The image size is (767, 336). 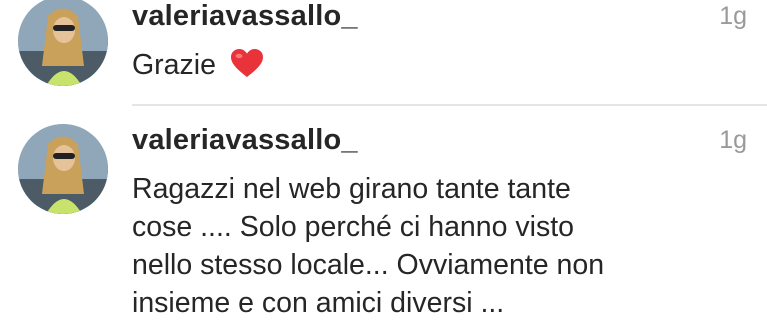 What do you see at coordinates (368, 265) in the screenshot?
I see `comment-text-line: nello stesso locale... Ovviamente non` at bounding box center [368, 265].